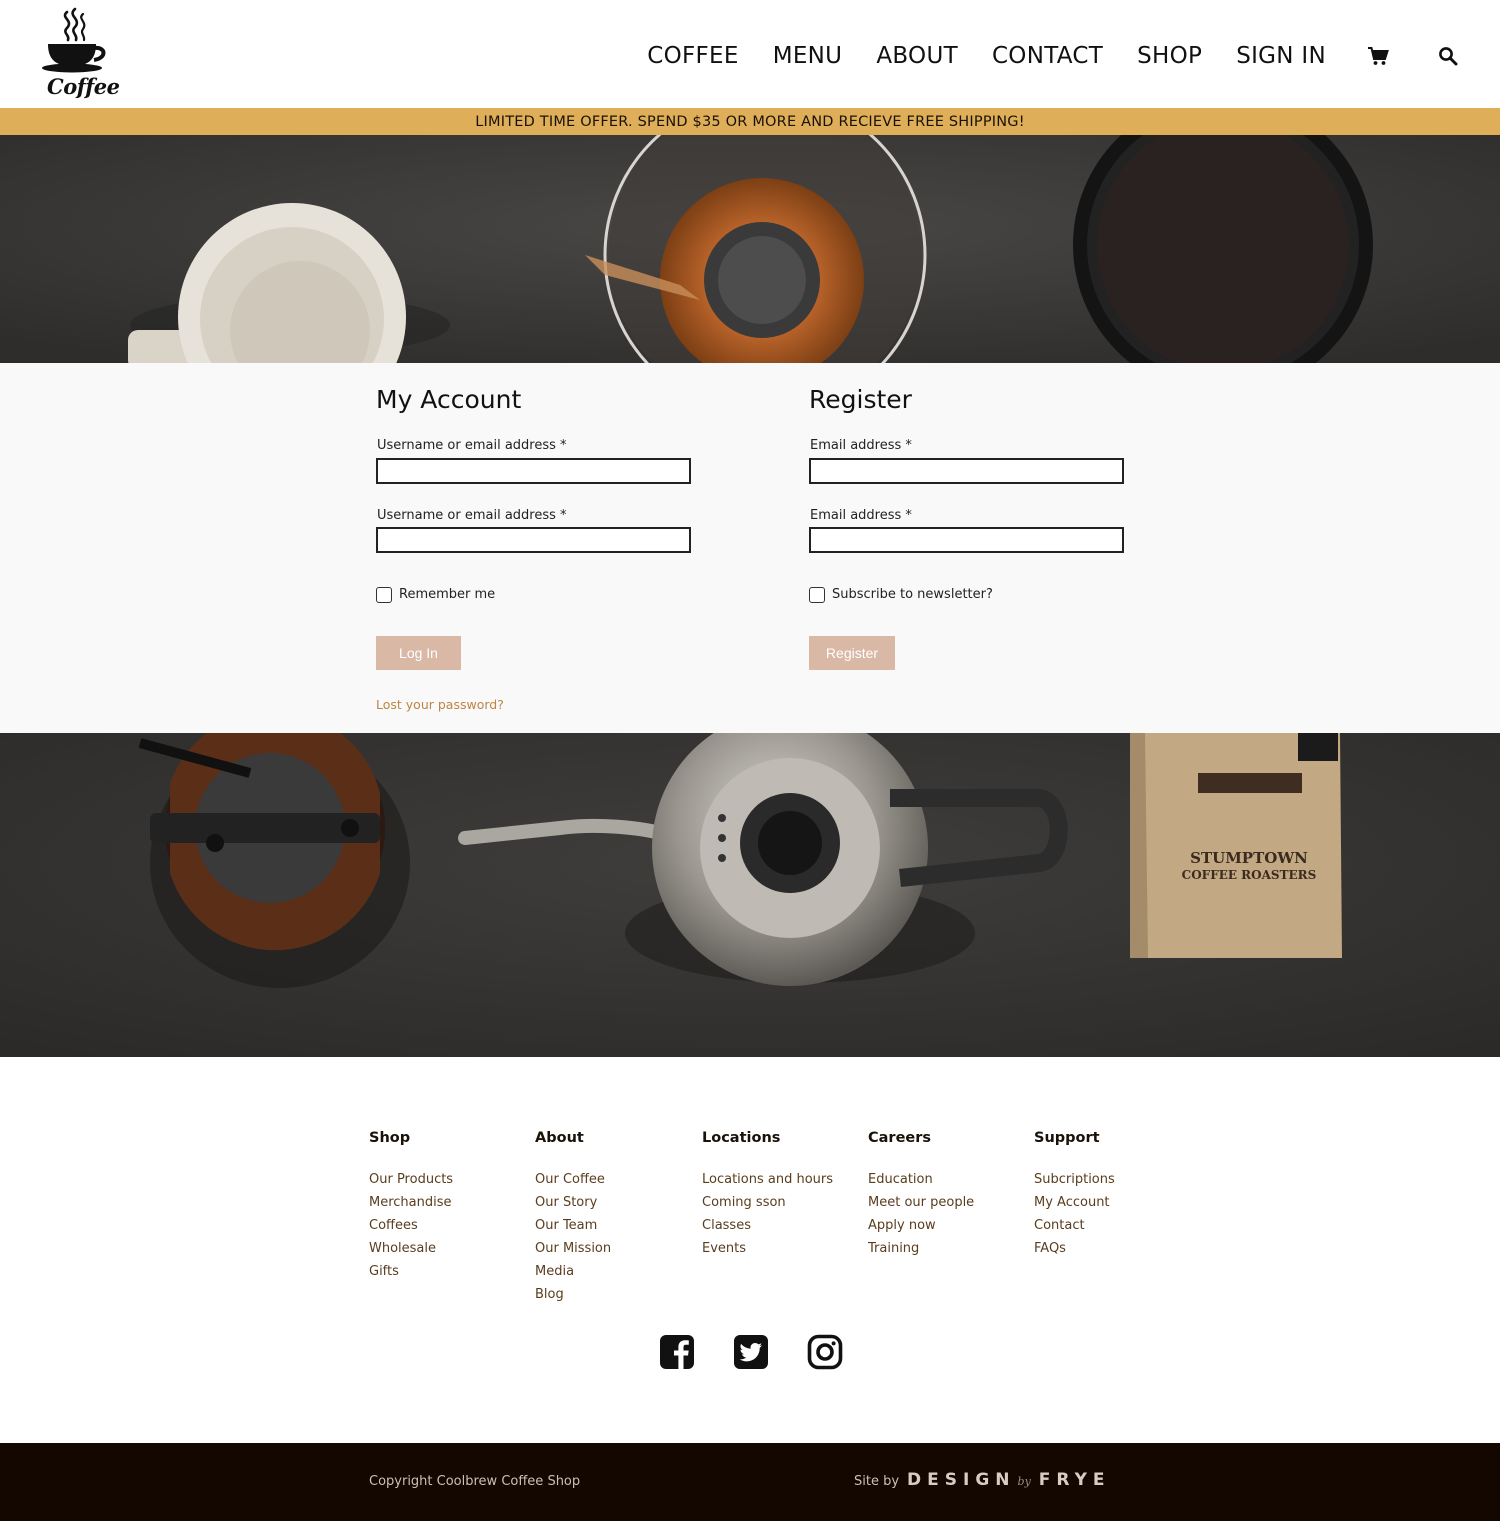 This screenshot has width=1500, height=1521. What do you see at coordinates (1024, 1481) in the screenshot?
I see `credit-brand-by: by` at bounding box center [1024, 1481].